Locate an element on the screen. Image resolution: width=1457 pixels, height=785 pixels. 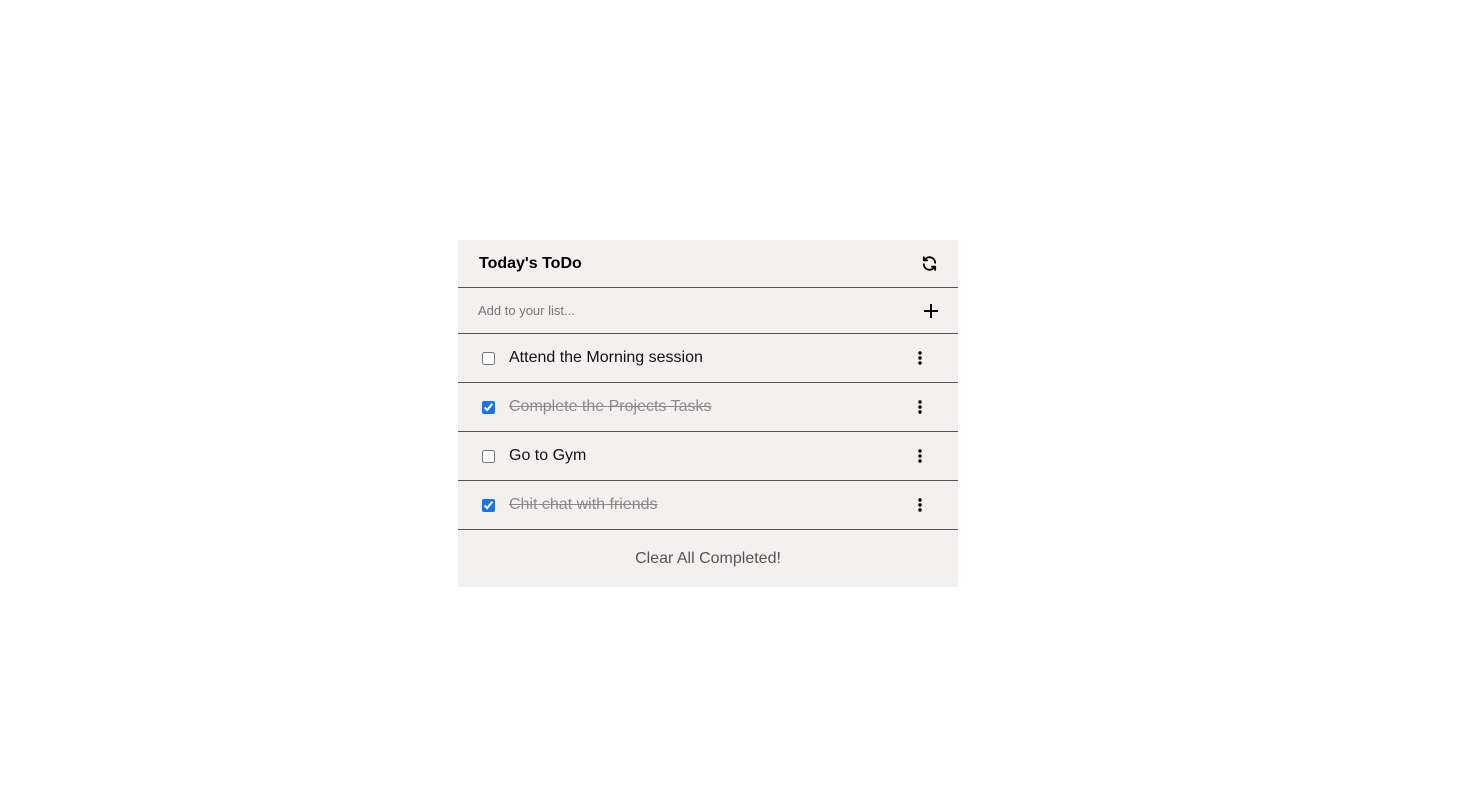
task-label: Complete the Projects Tasks is located at coordinates (610, 406).